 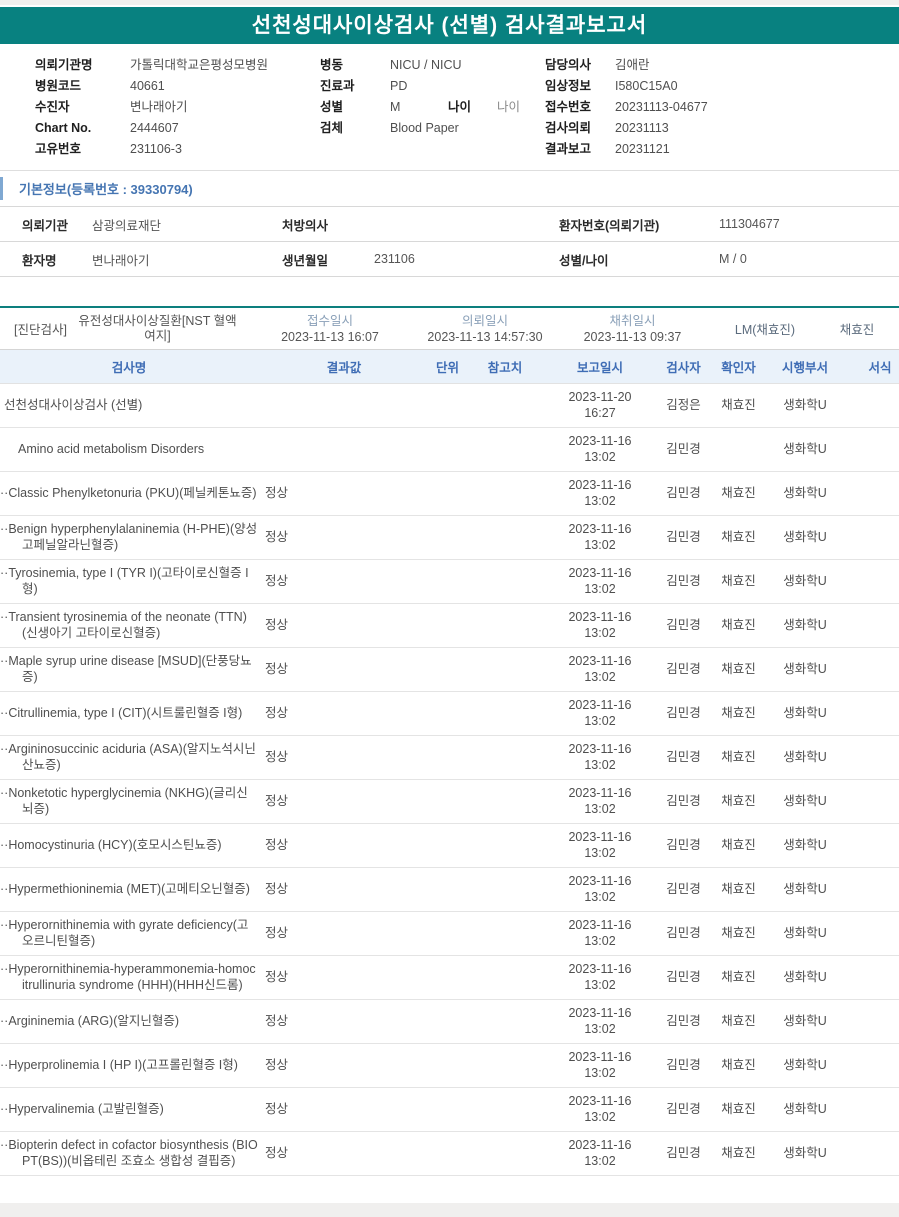 What do you see at coordinates (632, 329) in the screenshot?
I see `collection-datetime: 채취일시 2023-11-13 09:37` at bounding box center [632, 329].